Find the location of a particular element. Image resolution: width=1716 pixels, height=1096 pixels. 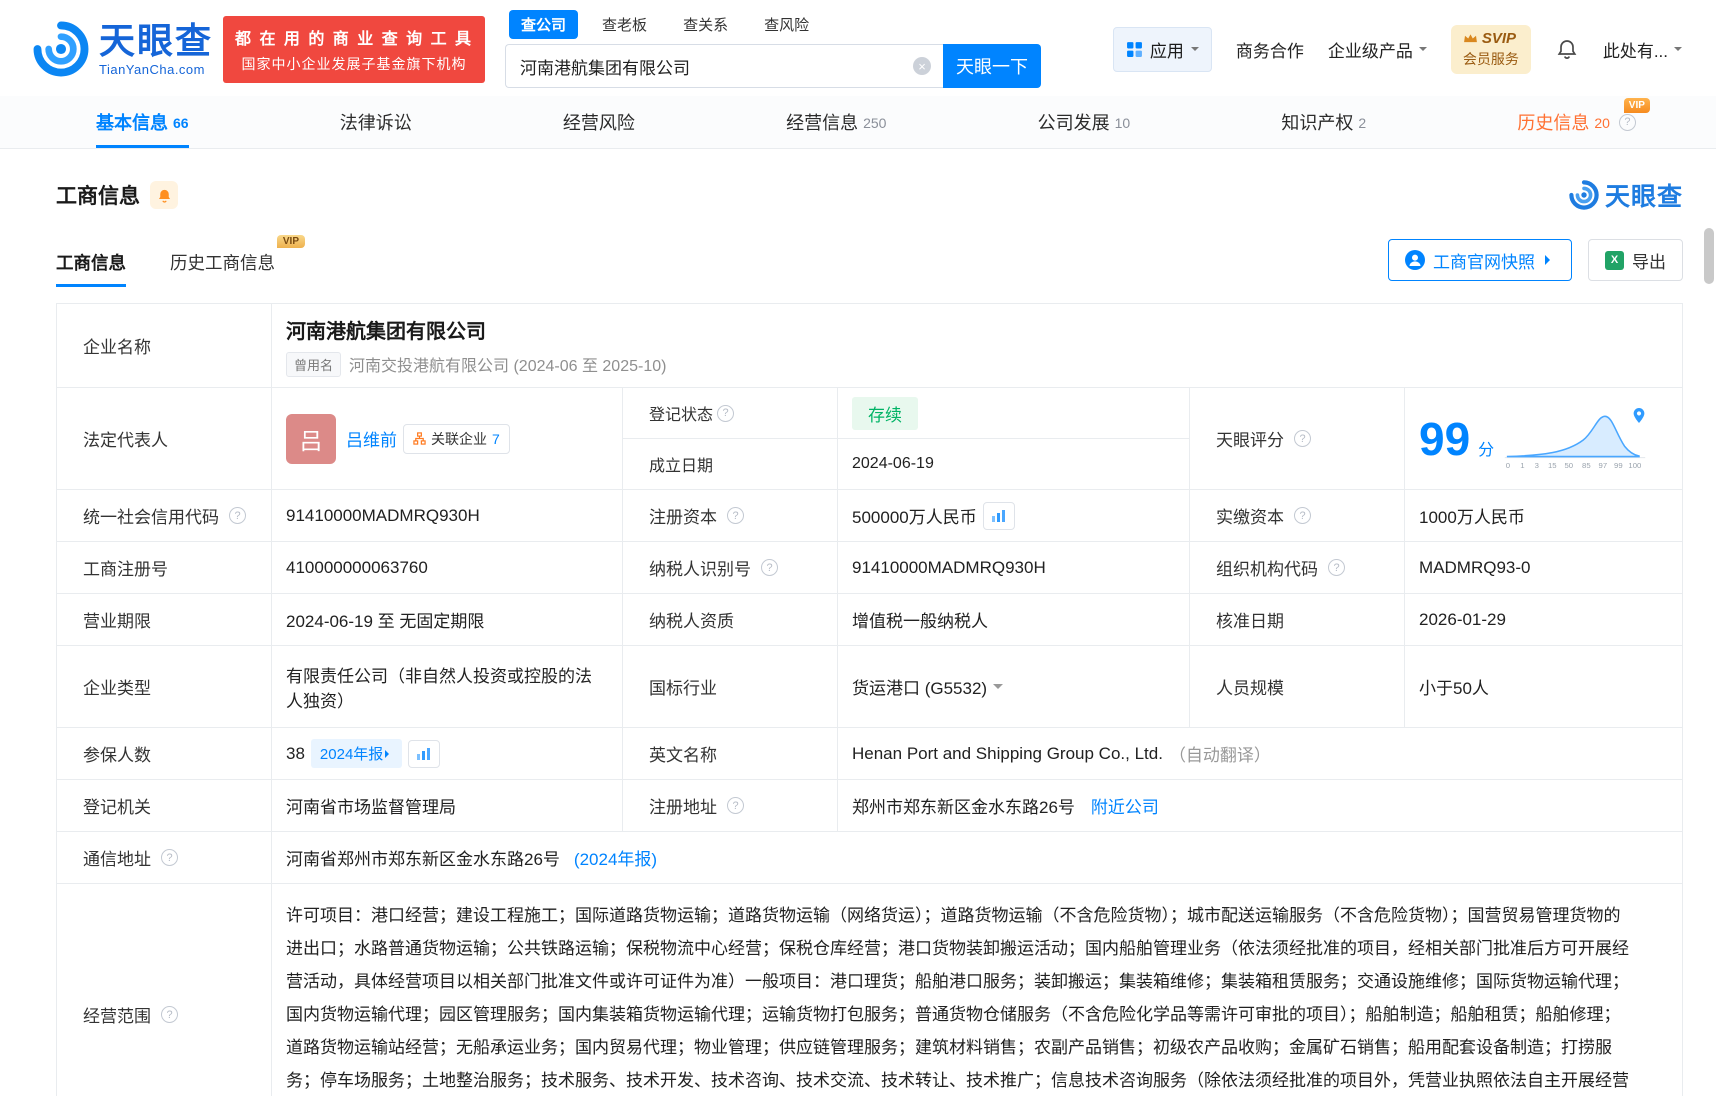

tab-business-info: 经营信息 250 is located at coordinates (836, 122).